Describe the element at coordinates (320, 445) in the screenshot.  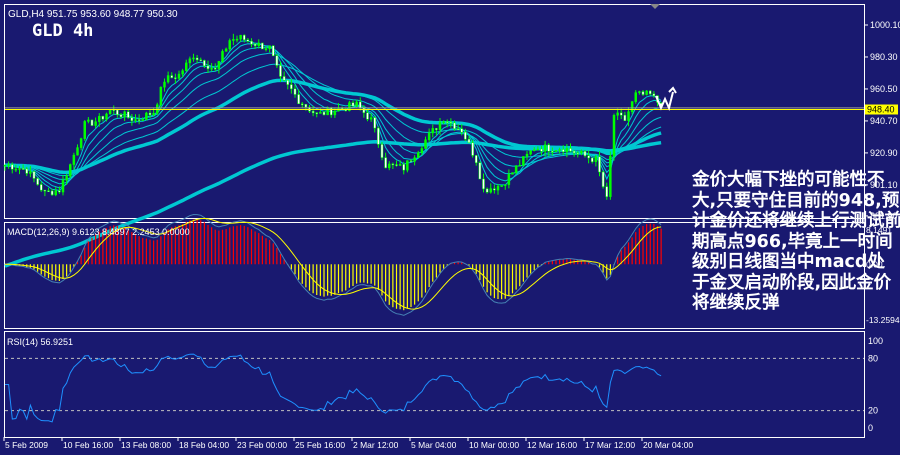
I see `time-tick-label: 25 Feb 16:00` at that location.